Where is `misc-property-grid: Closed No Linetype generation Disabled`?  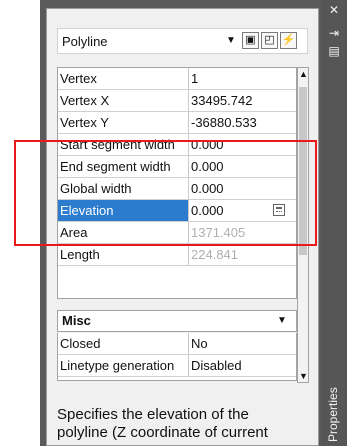 misc-property-grid: Closed No Linetype generation Disabled is located at coordinates (177, 357).